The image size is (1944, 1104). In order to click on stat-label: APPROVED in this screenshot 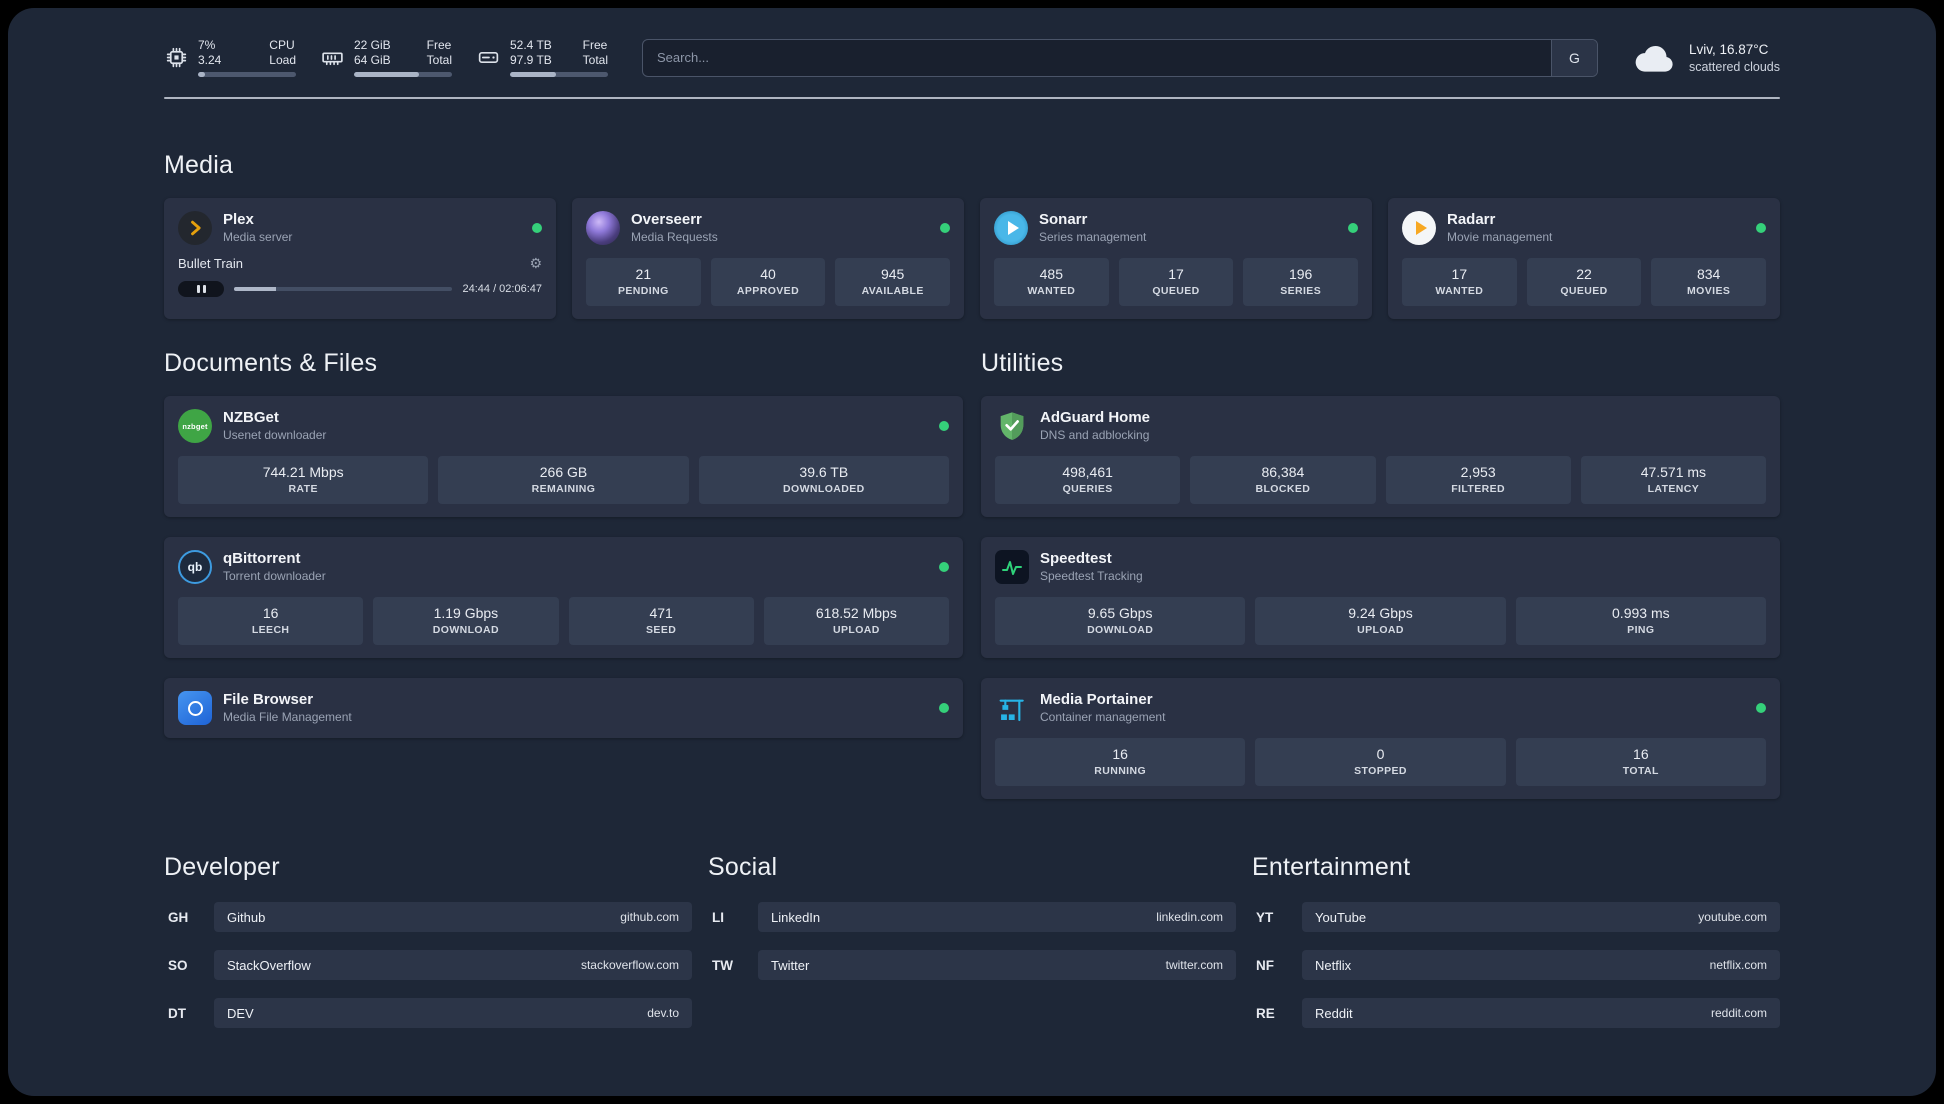, I will do `click(768, 291)`.